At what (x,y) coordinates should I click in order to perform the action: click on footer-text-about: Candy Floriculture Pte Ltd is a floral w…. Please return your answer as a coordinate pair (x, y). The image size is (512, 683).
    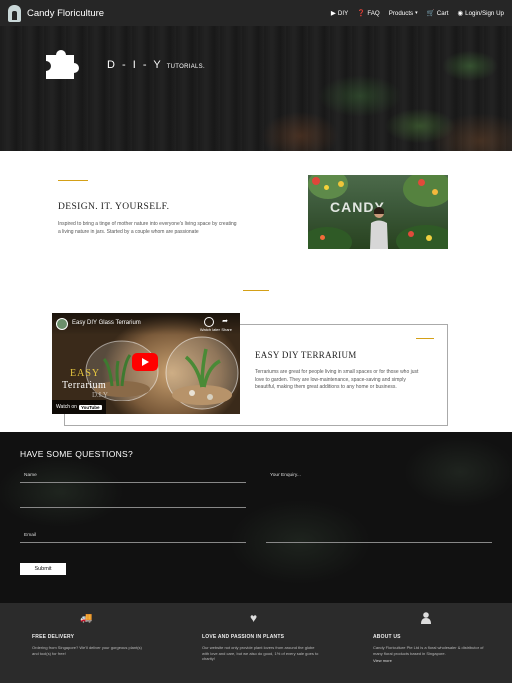
    Looking at the image, I should click on (428, 650).